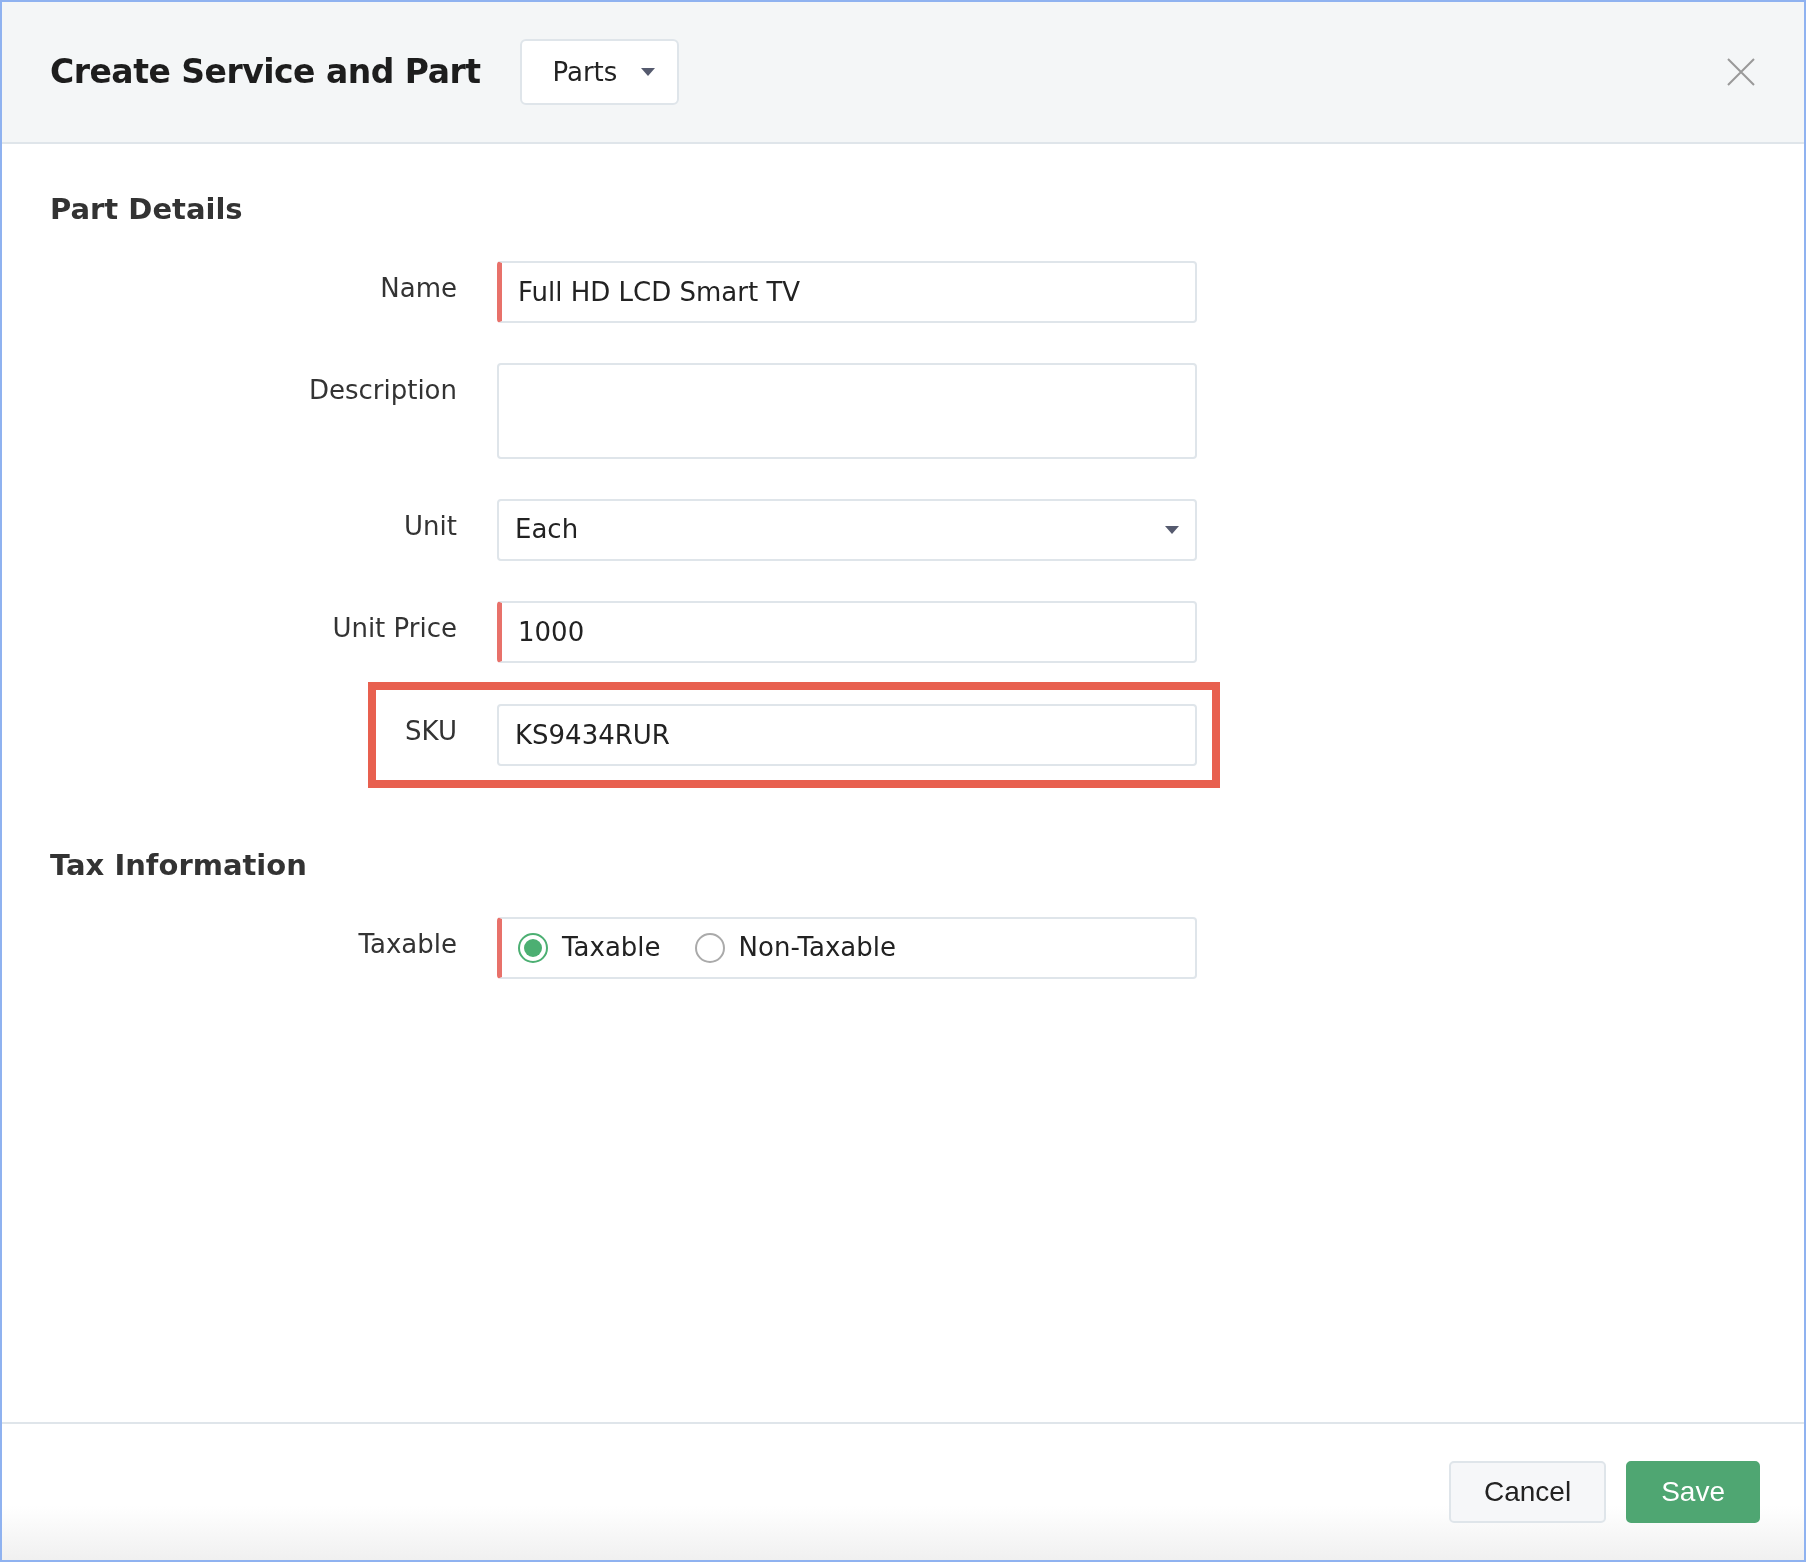 The image size is (1806, 1562). Describe the element at coordinates (430, 526) in the screenshot. I see `field-label: Unit` at that location.